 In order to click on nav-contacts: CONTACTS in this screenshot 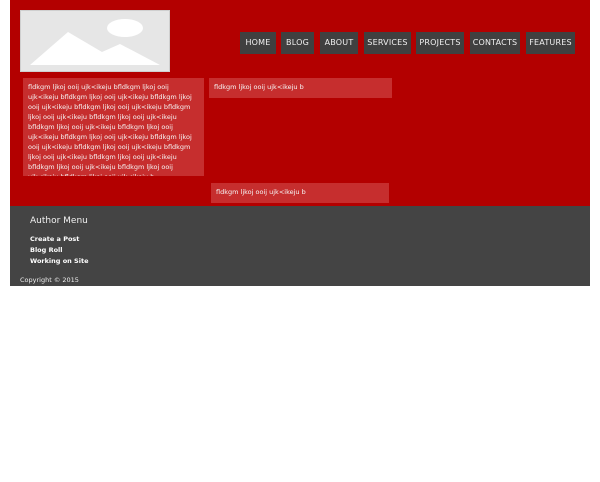, I will do `click(495, 43)`.